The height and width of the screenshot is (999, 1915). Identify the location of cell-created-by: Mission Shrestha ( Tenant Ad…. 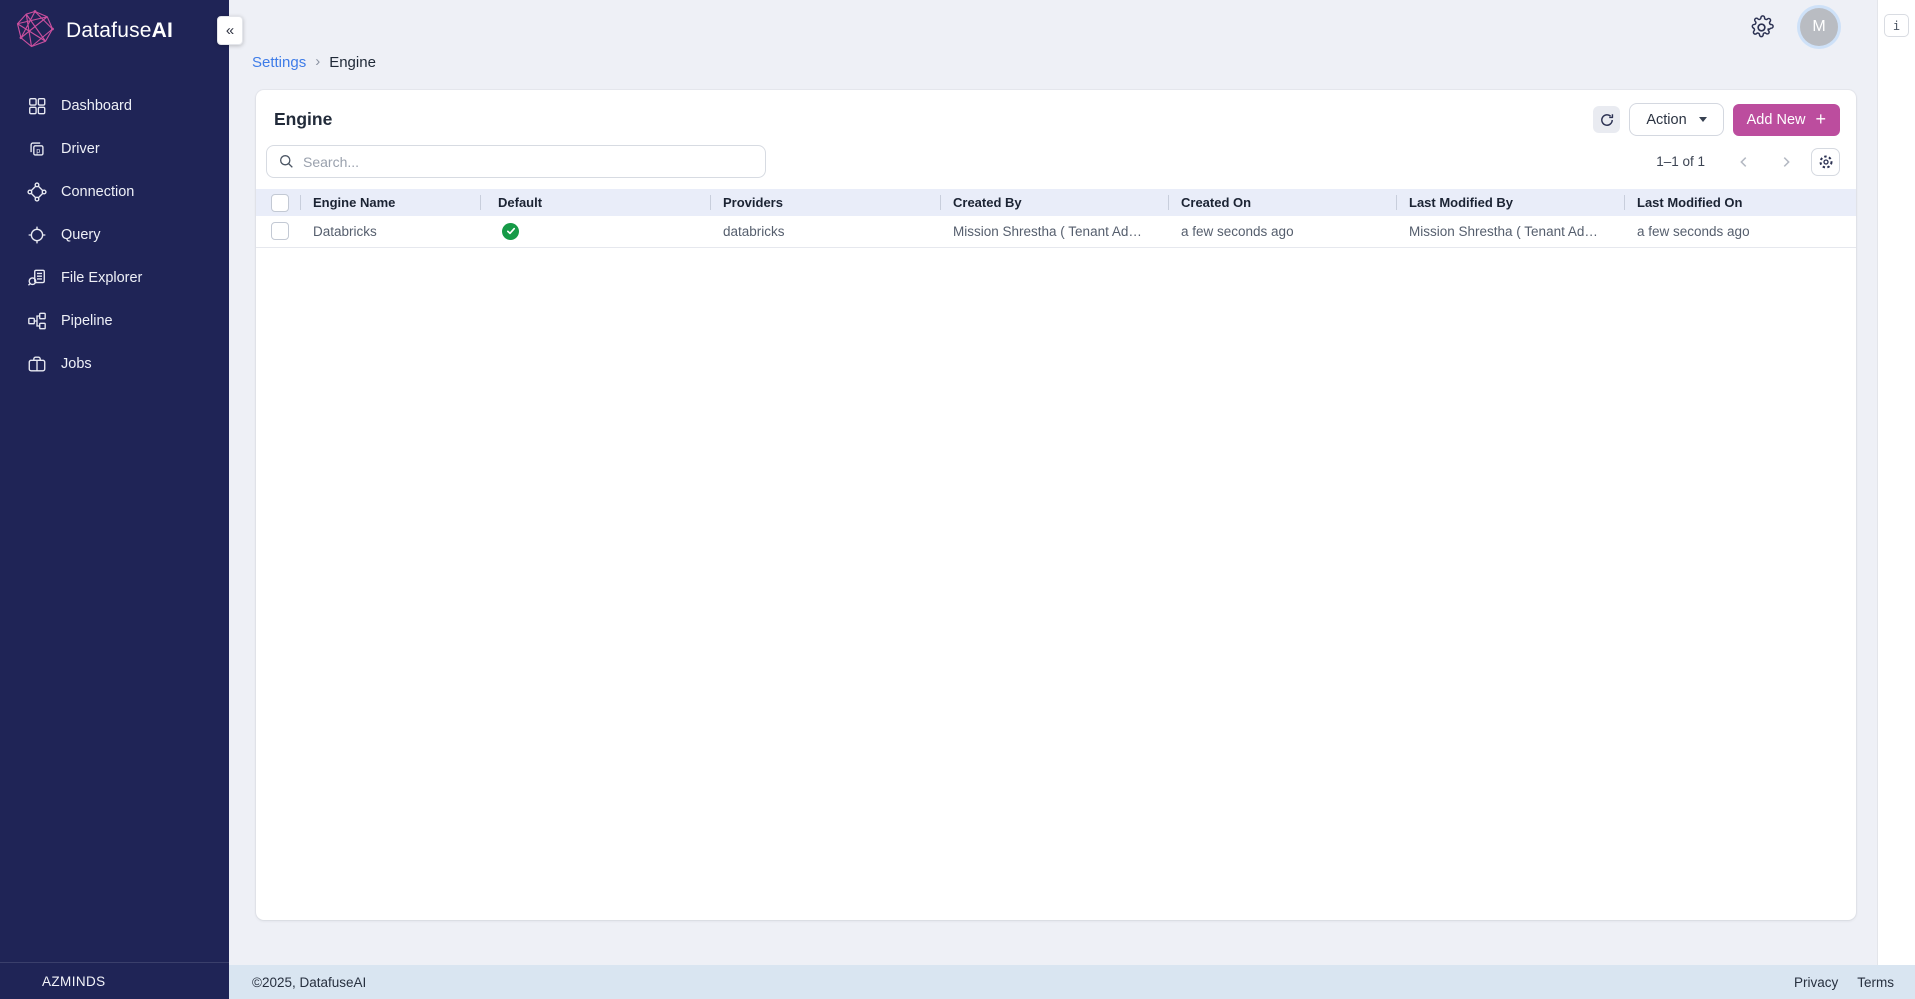
(1054, 232).